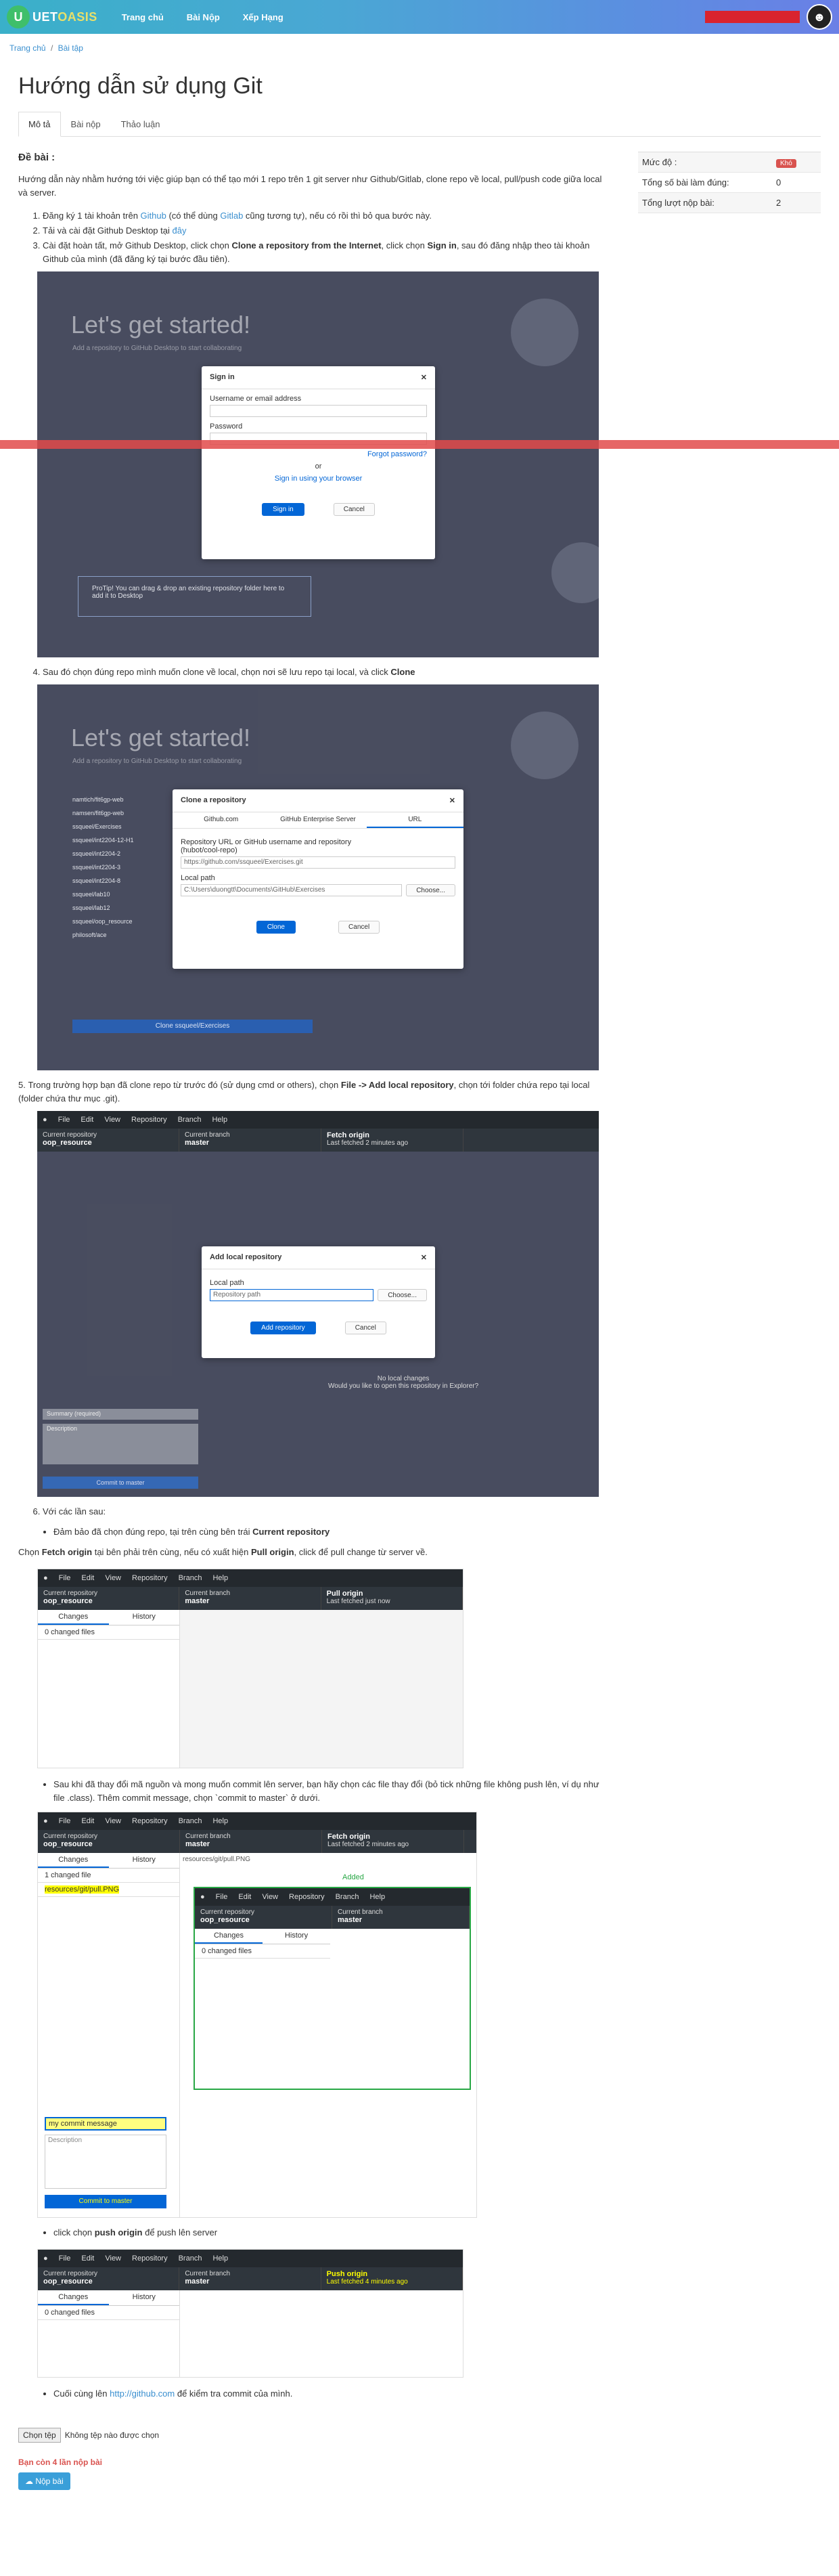 This screenshot has height=2576, width=839. What do you see at coordinates (214, 800) in the screenshot?
I see `dialog-title: Clone a repository` at bounding box center [214, 800].